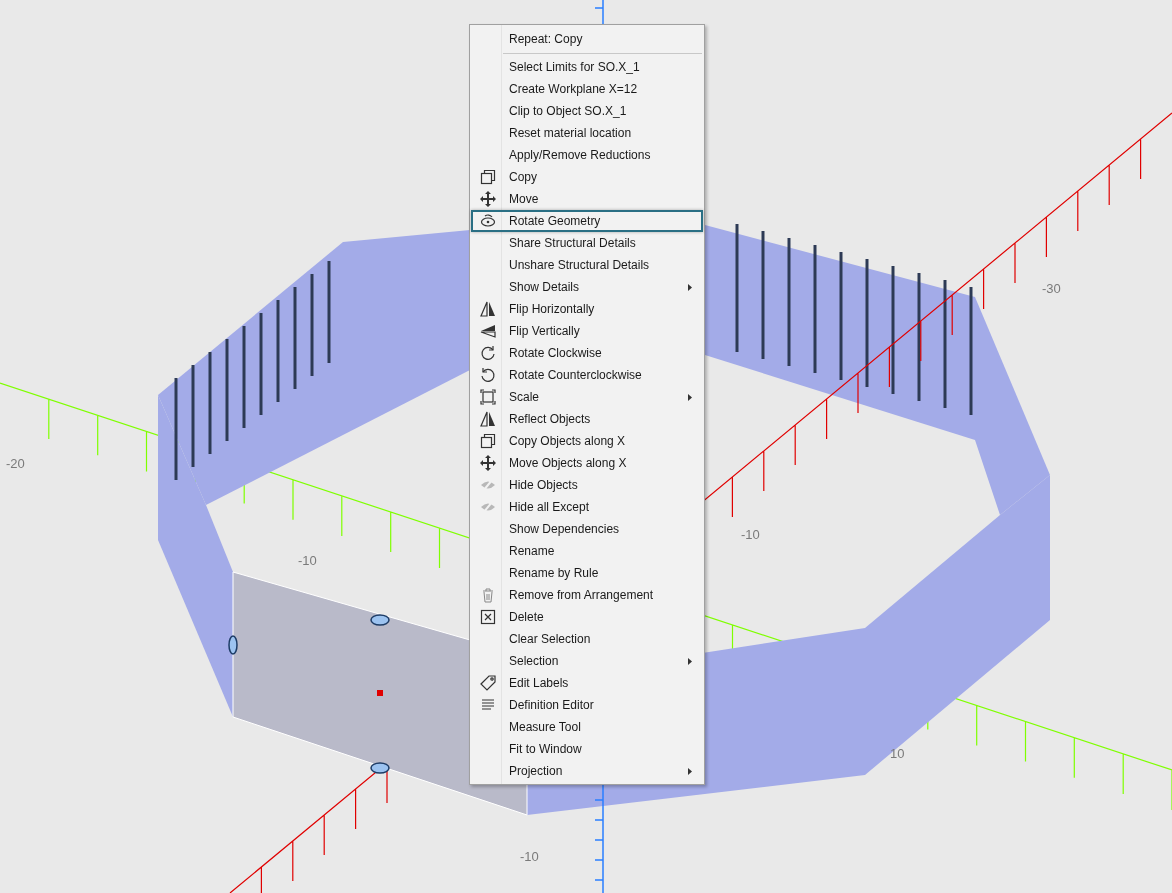 The width and height of the screenshot is (1172, 893). I want to click on axis-label: 10, so click(897, 753).